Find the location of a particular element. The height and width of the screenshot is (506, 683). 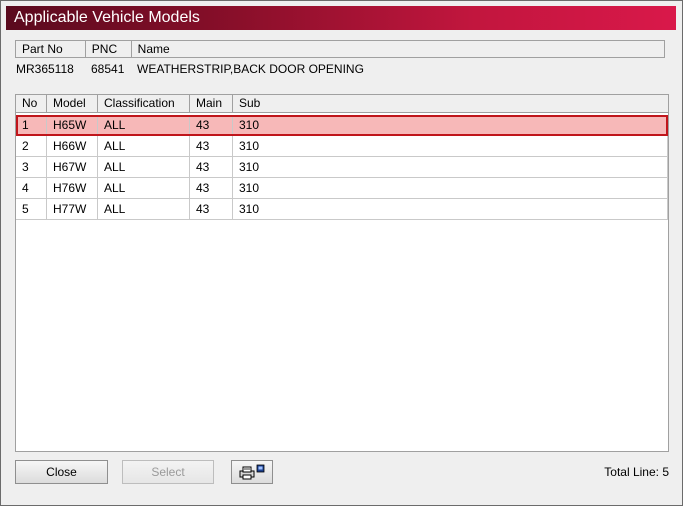

row-no-cell: 3 is located at coordinates (31, 167).